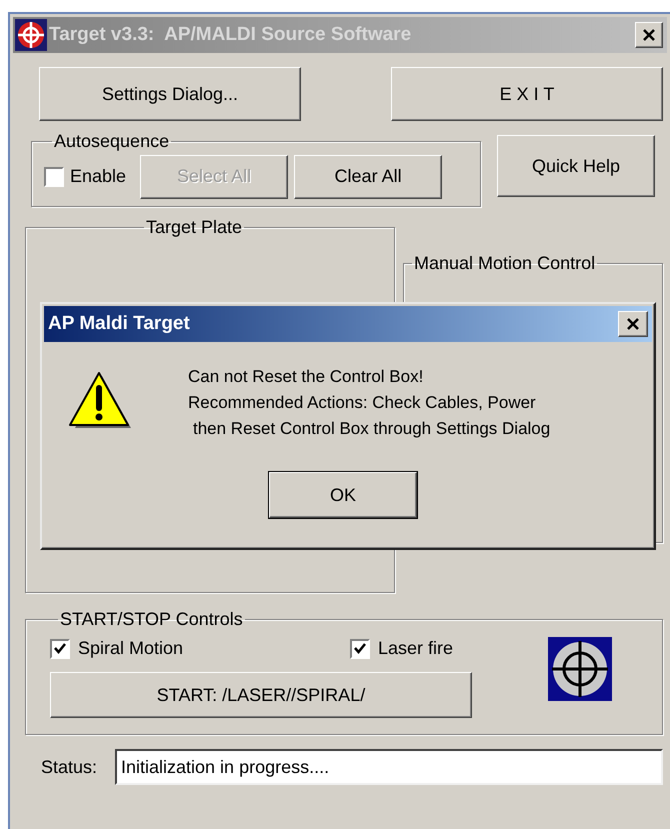  What do you see at coordinates (416, 648) in the screenshot?
I see `checkbox-label: Laser fire` at bounding box center [416, 648].